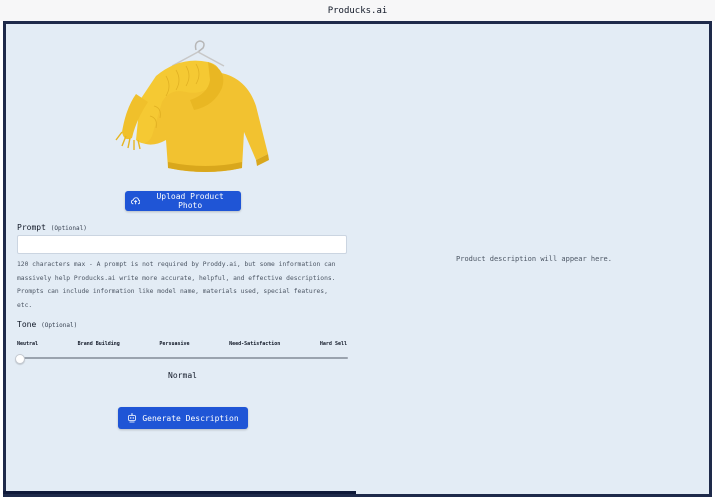  I want to click on tone-selected-value: Normal, so click(182, 375).